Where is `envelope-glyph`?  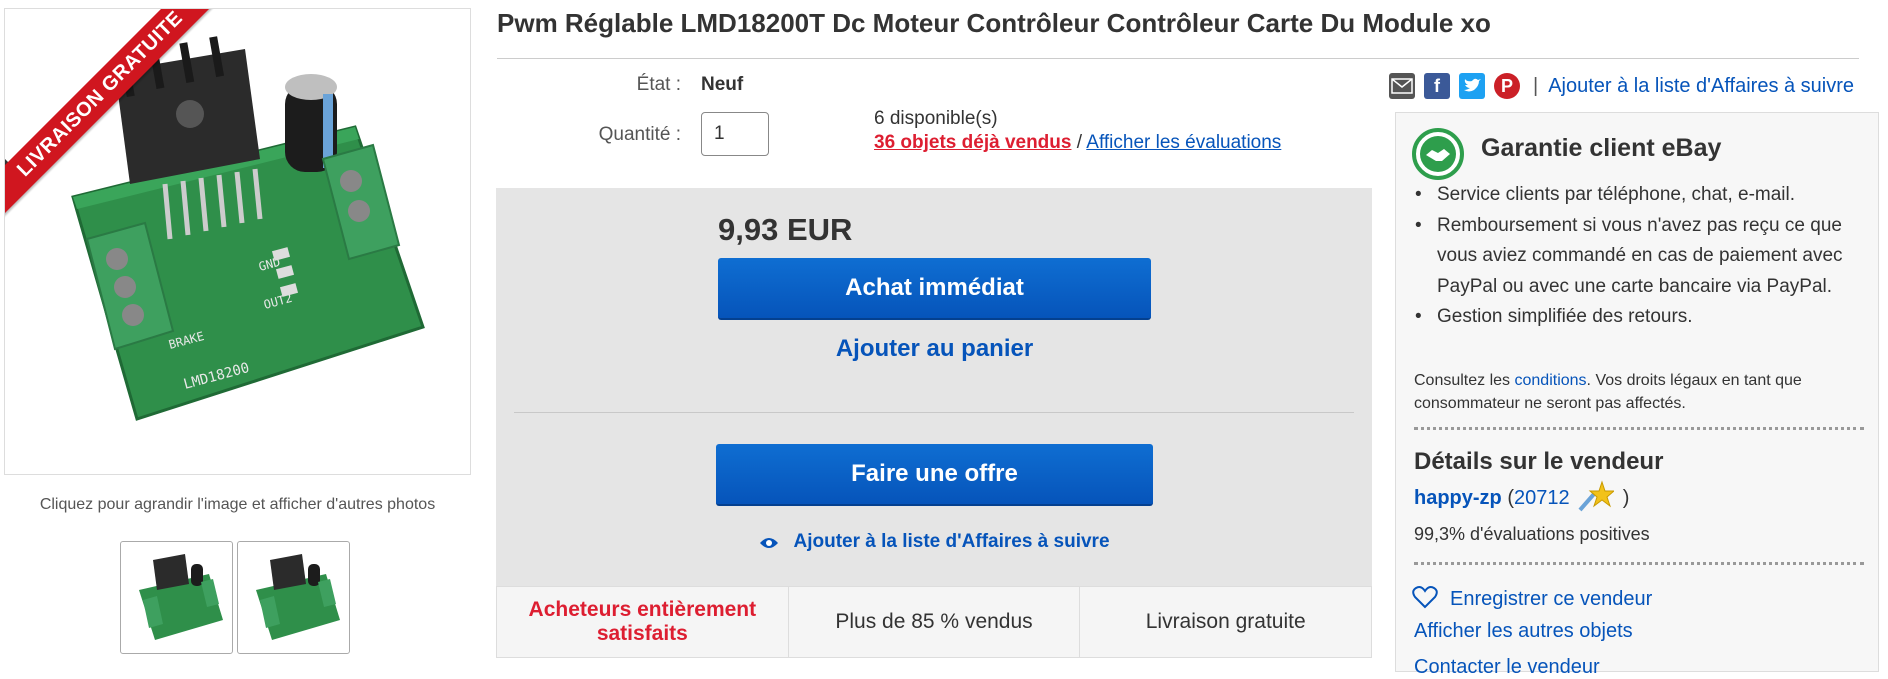 envelope-glyph is located at coordinates (1402, 86).